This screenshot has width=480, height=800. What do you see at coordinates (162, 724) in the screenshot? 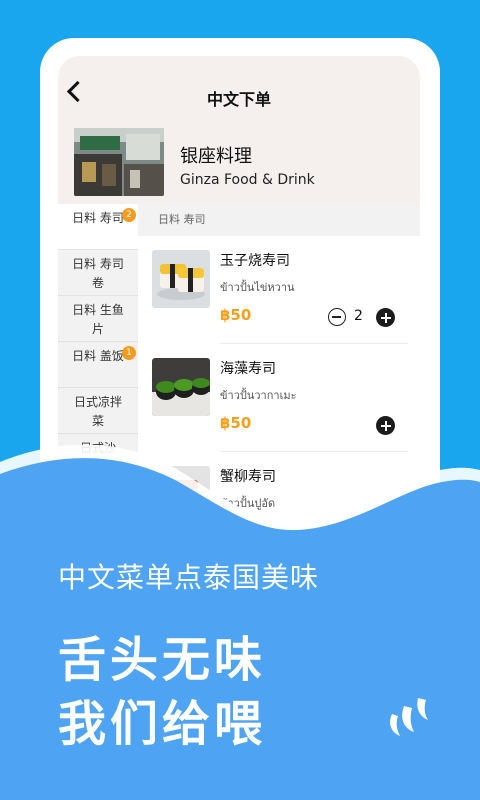
I see `promo-headline-line2: 我们给喂` at bounding box center [162, 724].